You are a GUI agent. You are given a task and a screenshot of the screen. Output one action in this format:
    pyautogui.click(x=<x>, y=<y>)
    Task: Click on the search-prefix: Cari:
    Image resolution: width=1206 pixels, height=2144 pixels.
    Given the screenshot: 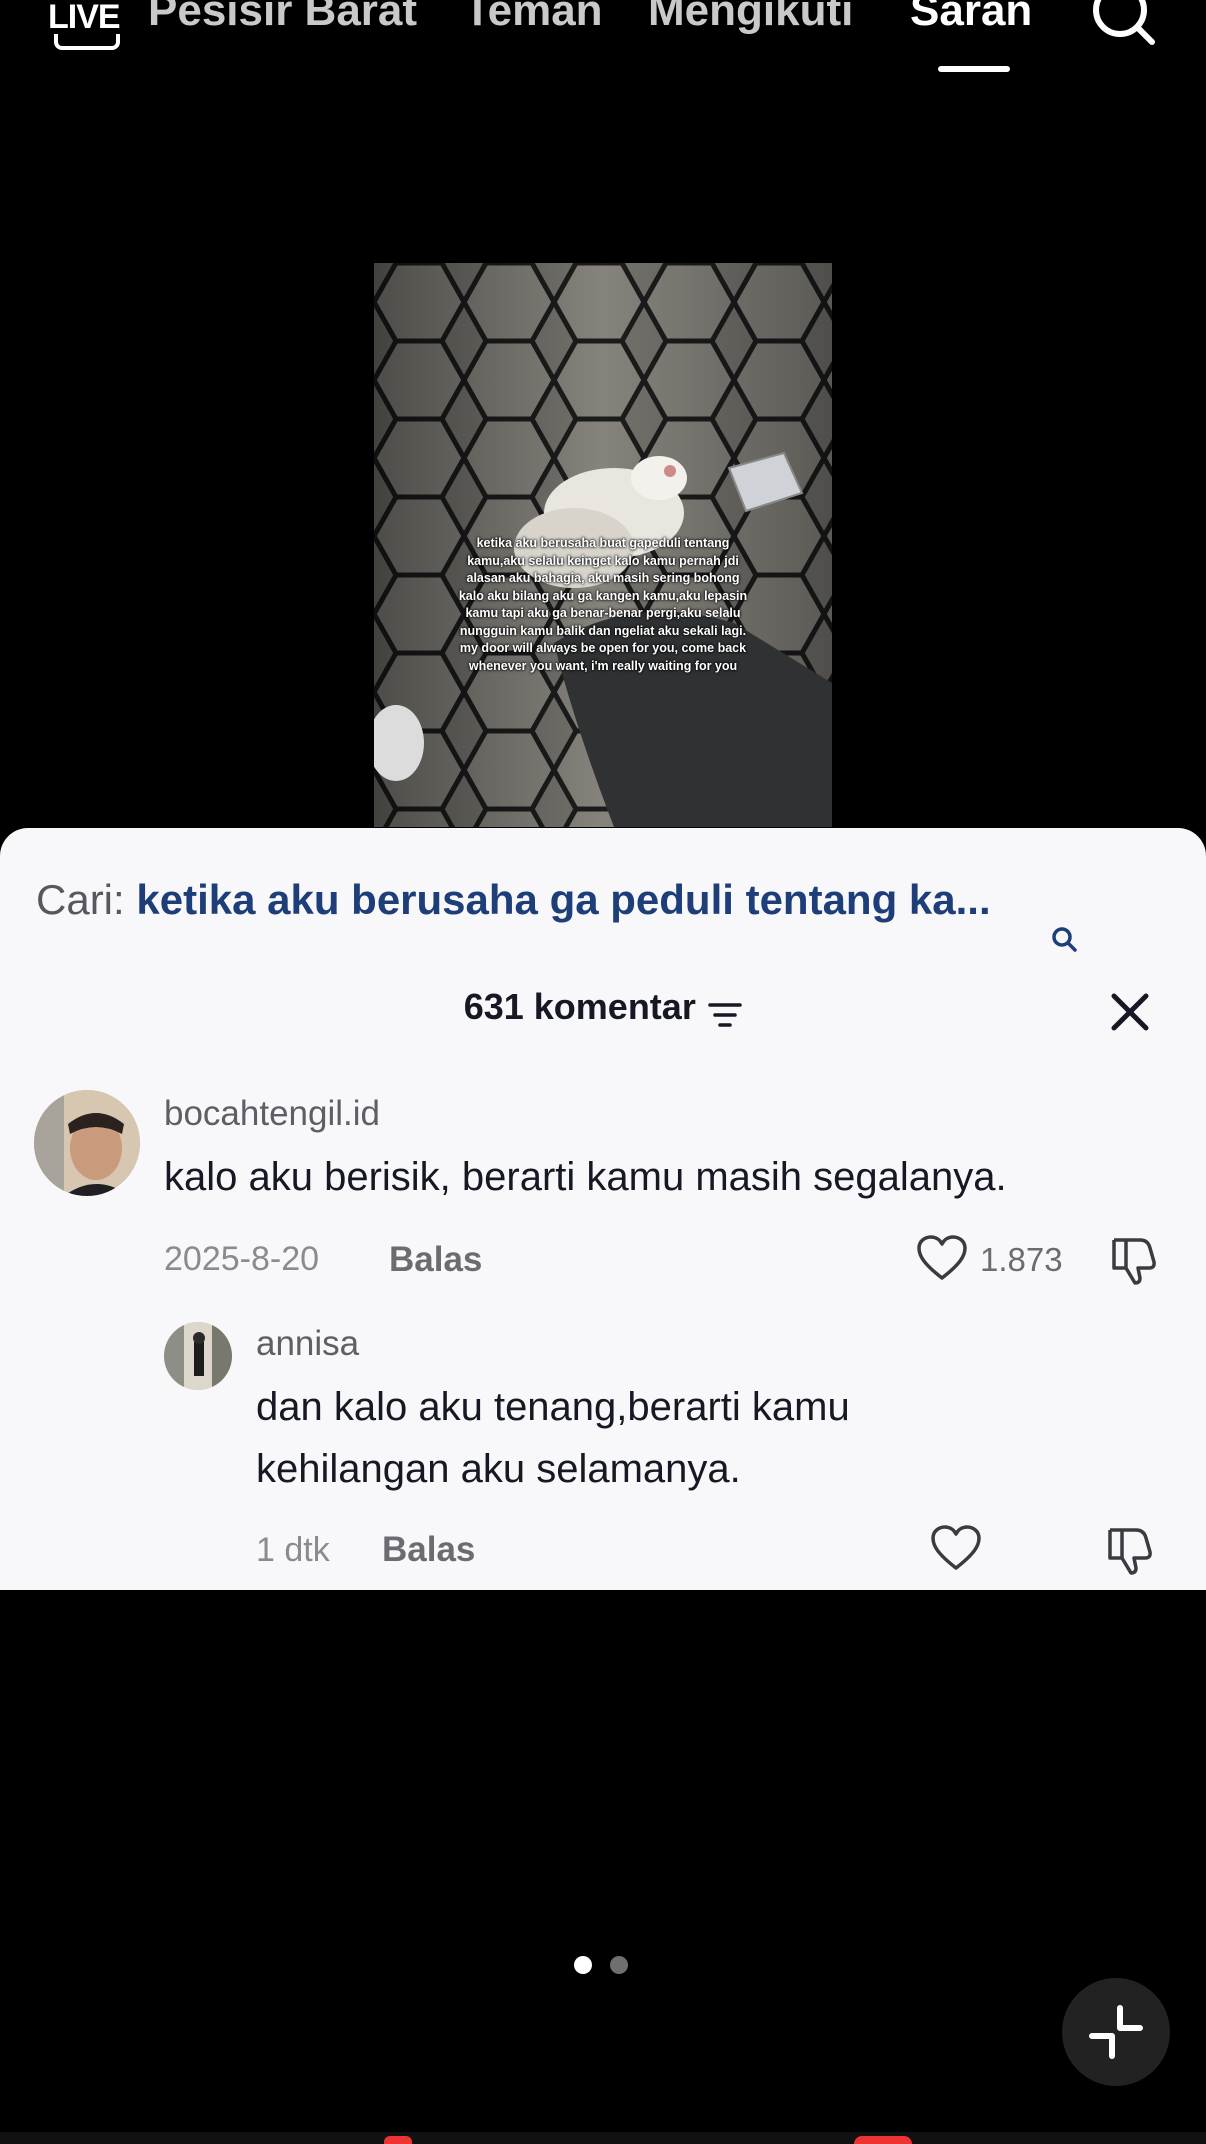 What is the action you would take?
    pyautogui.click(x=86, y=899)
    